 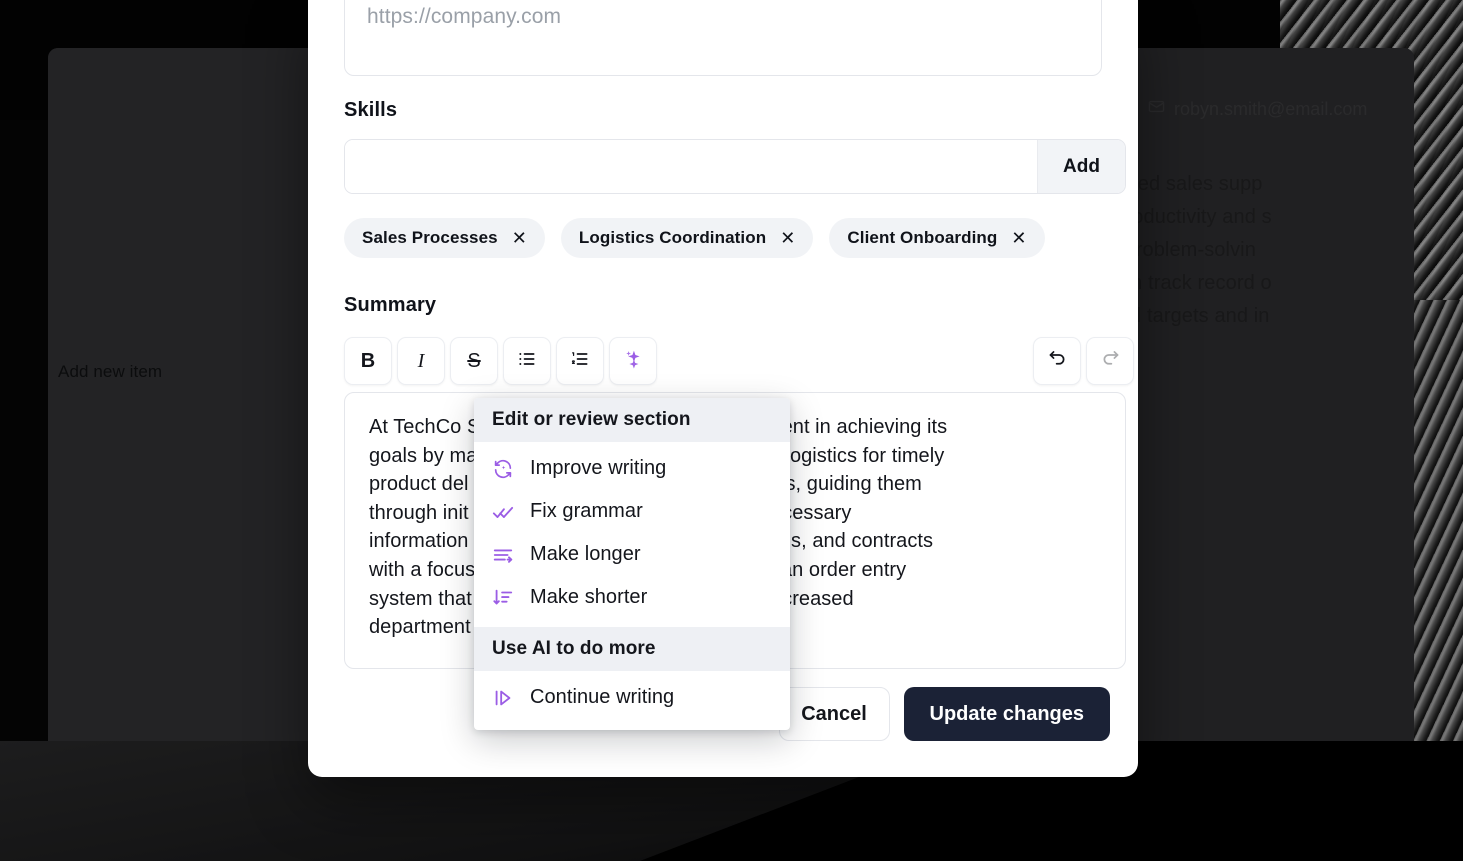 I want to click on menu-item-make-shorter: Make shorter, so click(x=632, y=597).